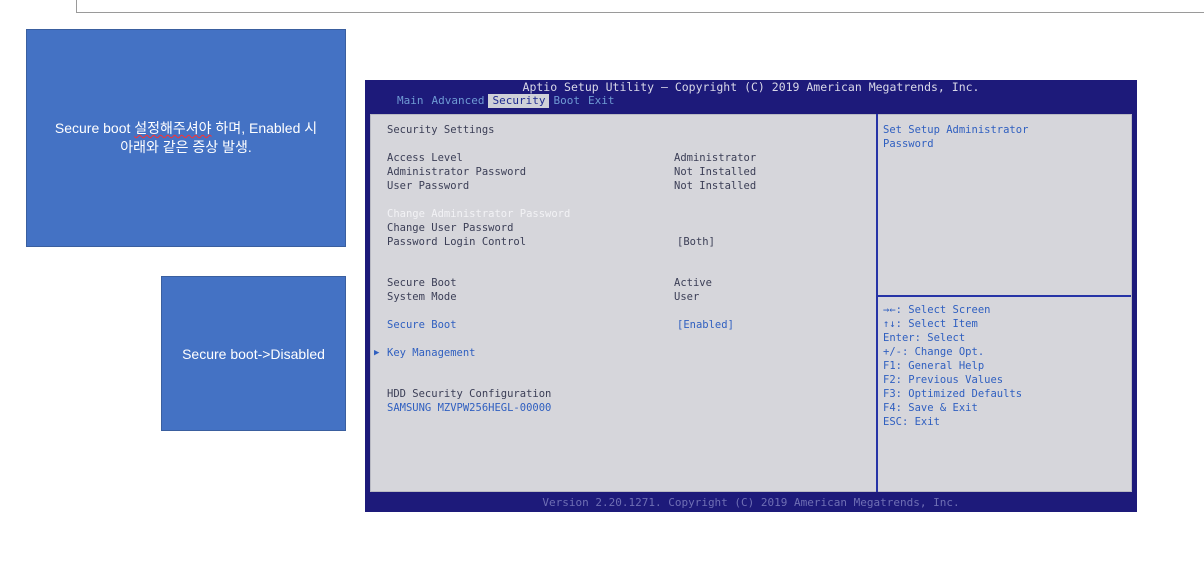 This screenshot has width=1204, height=573. Describe the element at coordinates (441, 130) in the screenshot. I see `security-settings-title: Security Settings` at that location.